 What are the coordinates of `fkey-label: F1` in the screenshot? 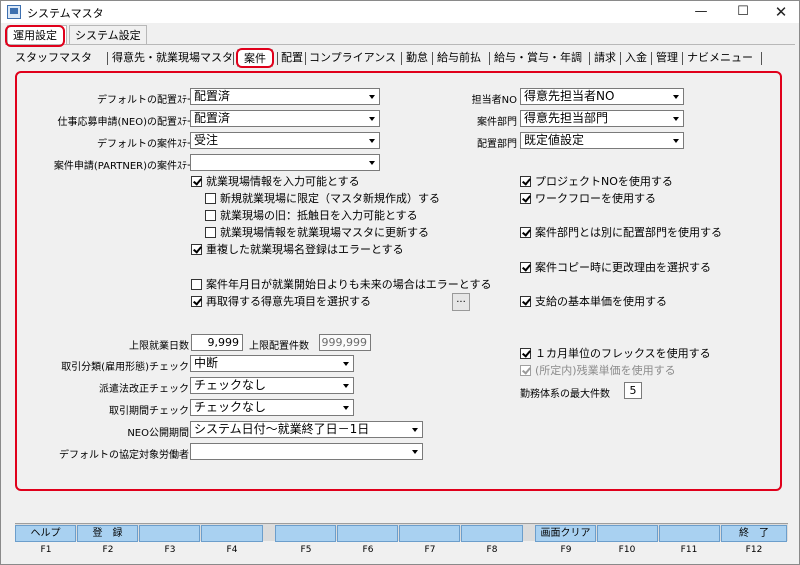 It's located at (46, 550).